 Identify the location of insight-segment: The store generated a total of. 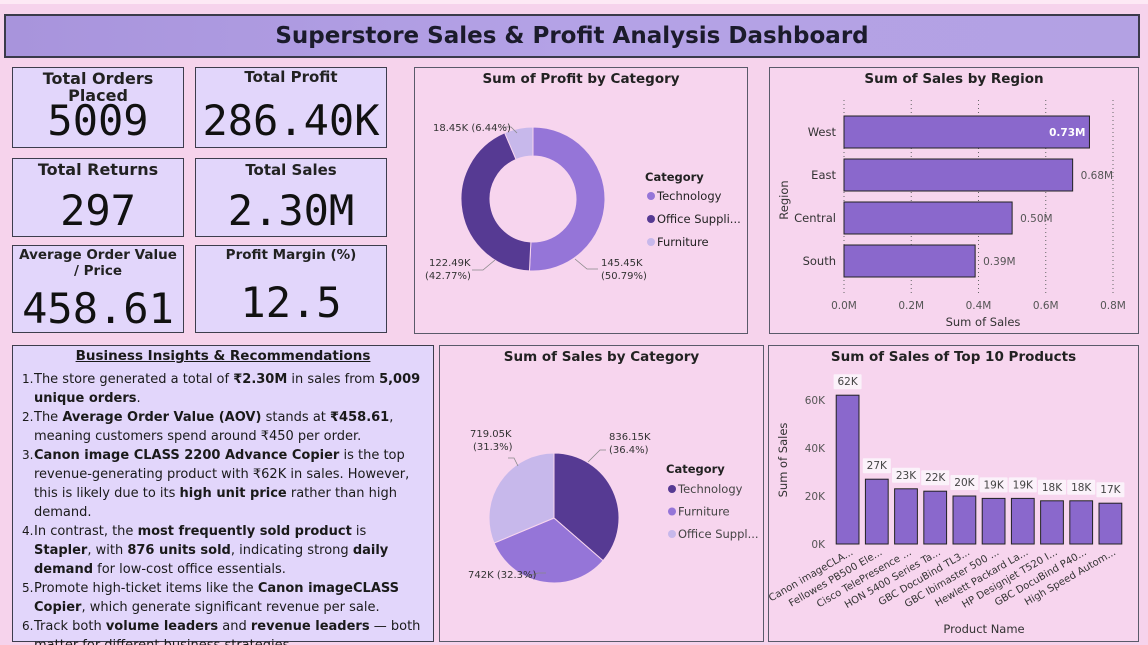
(134, 379).